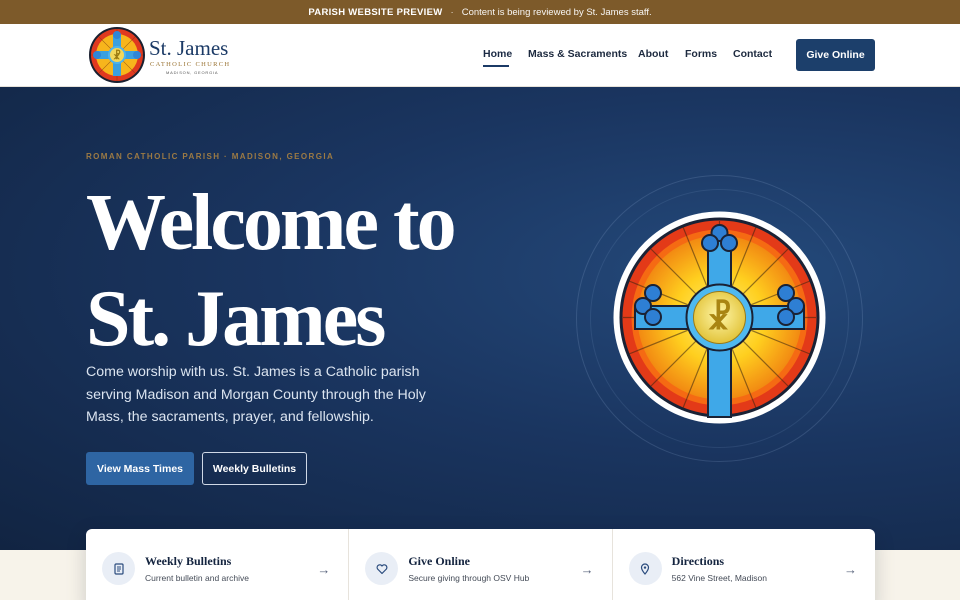 The height and width of the screenshot is (600, 960). I want to click on brand-name: St. James, so click(188, 48).